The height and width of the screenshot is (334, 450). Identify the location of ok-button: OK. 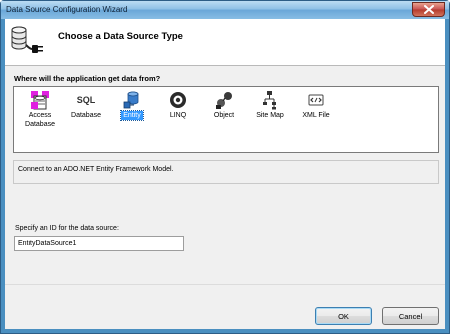
(343, 316).